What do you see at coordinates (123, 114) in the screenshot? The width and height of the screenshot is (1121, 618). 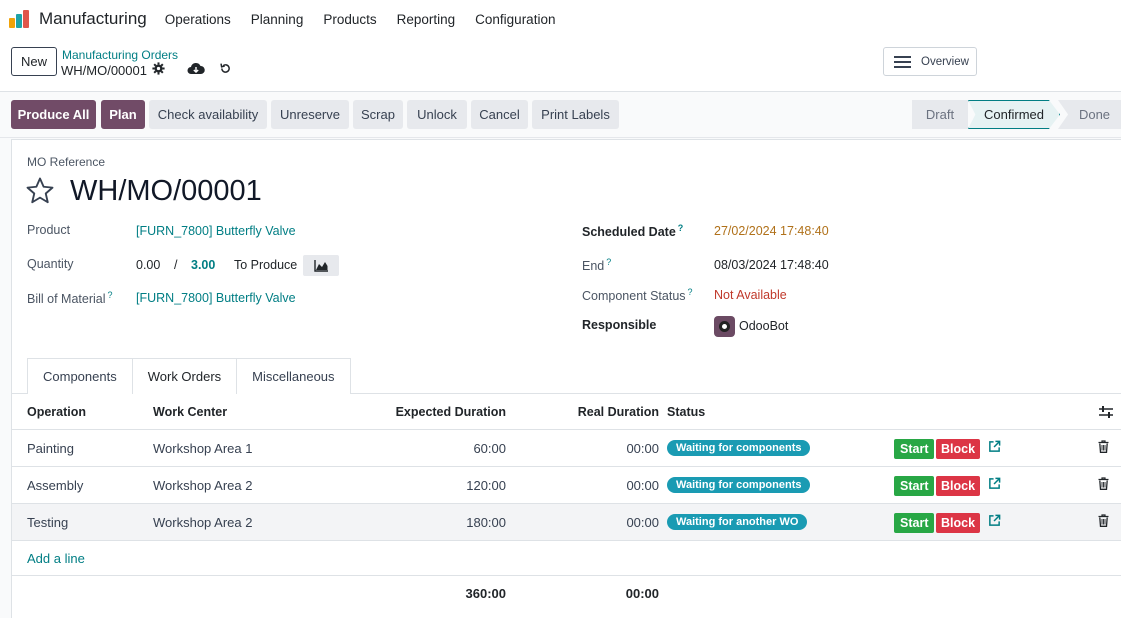 I see `plan-button: Plan` at bounding box center [123, 114].